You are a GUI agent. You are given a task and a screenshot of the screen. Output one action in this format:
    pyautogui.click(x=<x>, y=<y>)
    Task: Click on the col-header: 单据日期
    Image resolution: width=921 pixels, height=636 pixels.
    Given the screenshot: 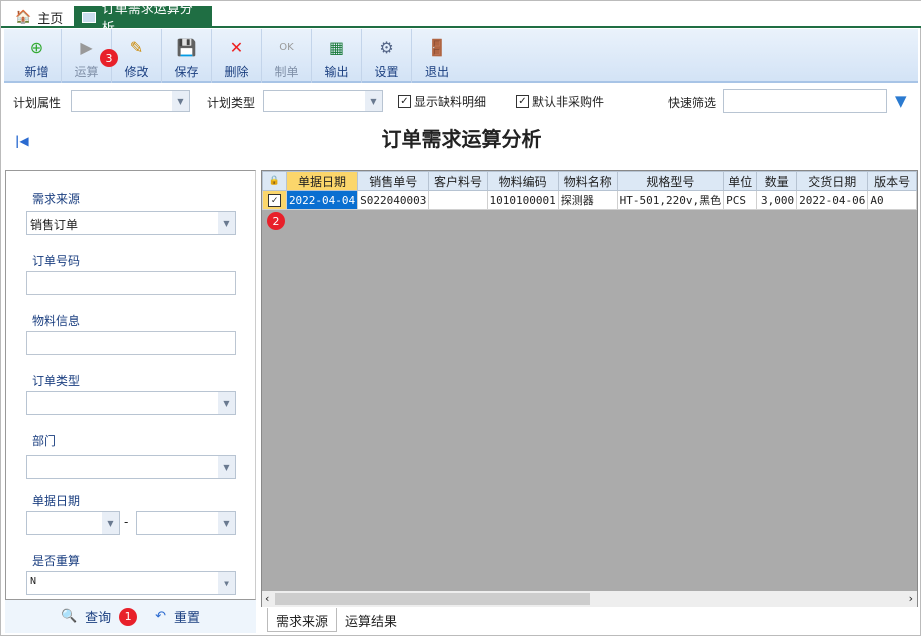 What is the action you would take?
    pyautogui.click(x=322, y=181)
    